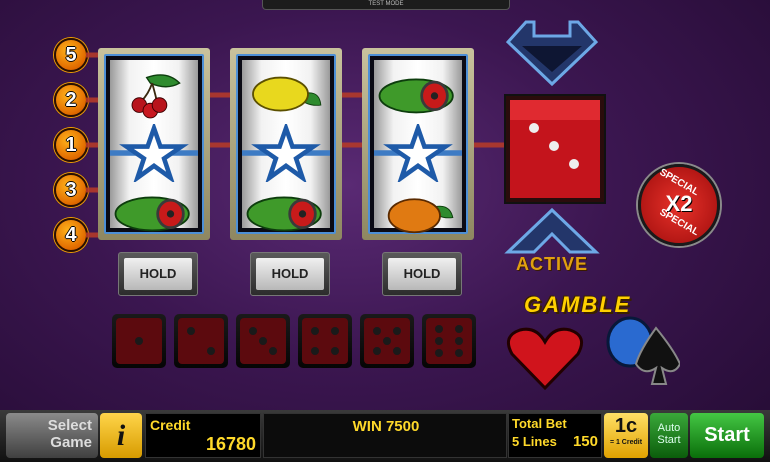  What do you see at coordinates (552, 55) in the screenshot?
I see `gamble-up-arrow-icon` at bounding box center [552, 55].